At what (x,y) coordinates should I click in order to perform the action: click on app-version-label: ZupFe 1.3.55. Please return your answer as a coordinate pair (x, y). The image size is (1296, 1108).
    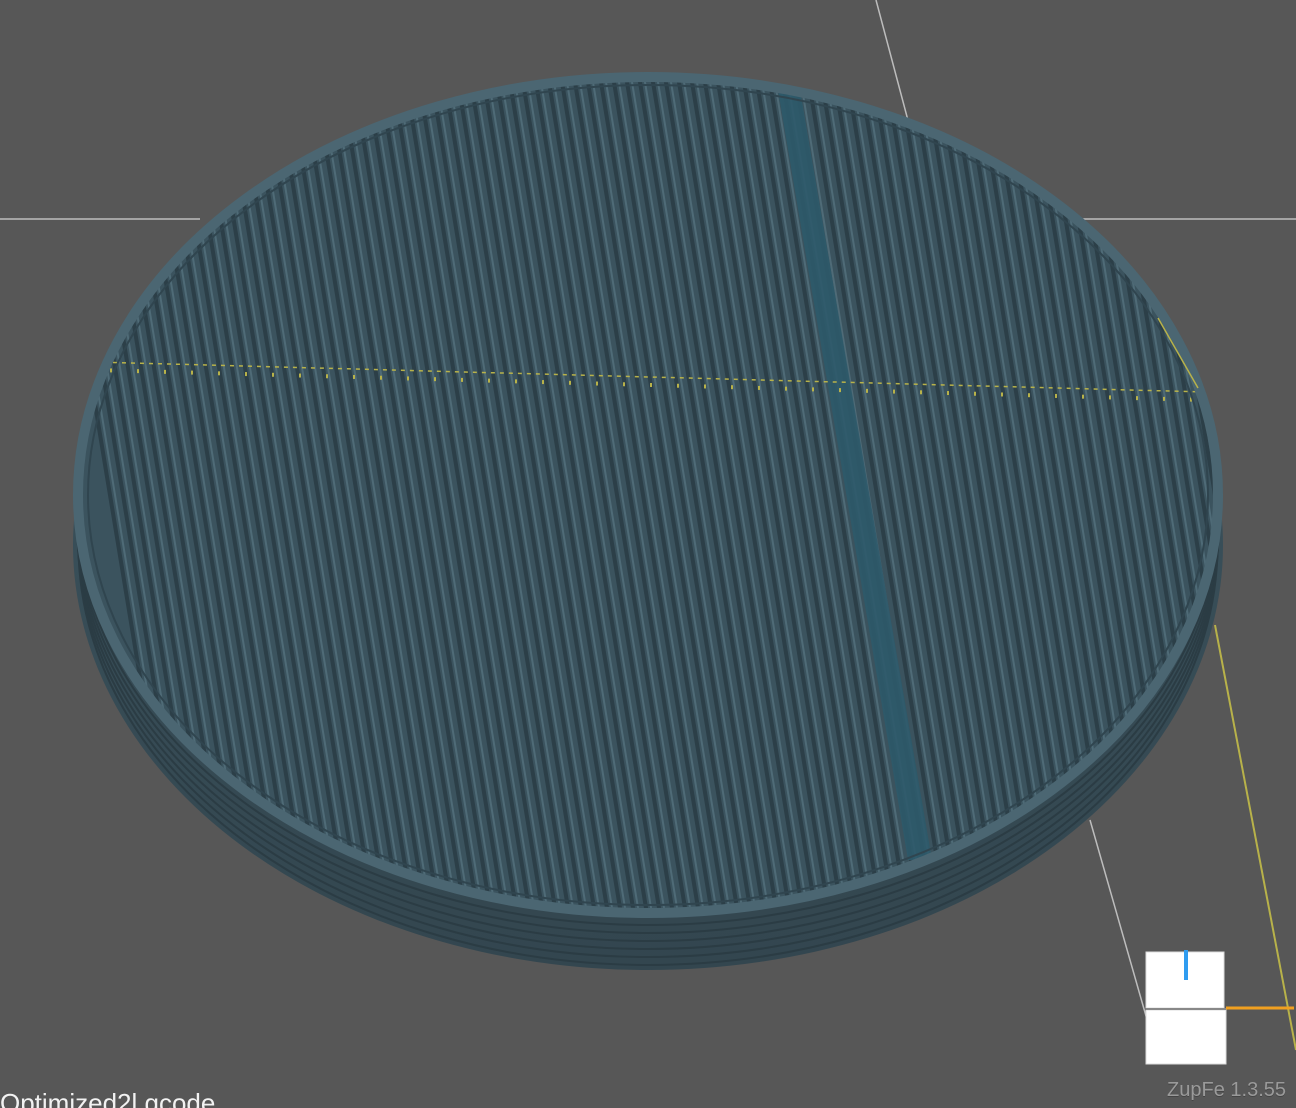
    Looking at the image, I should click on (1226, 1090).